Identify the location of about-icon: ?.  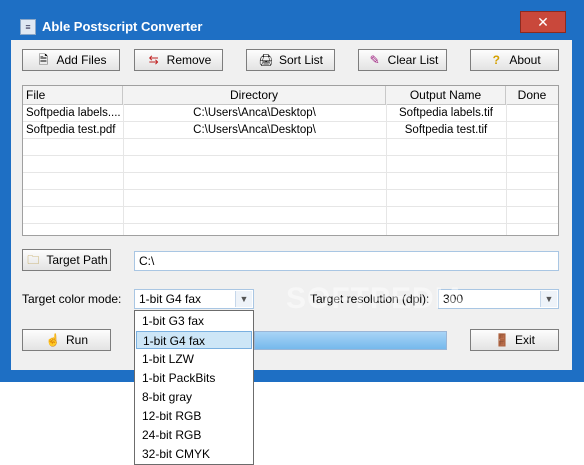
(496, 60).